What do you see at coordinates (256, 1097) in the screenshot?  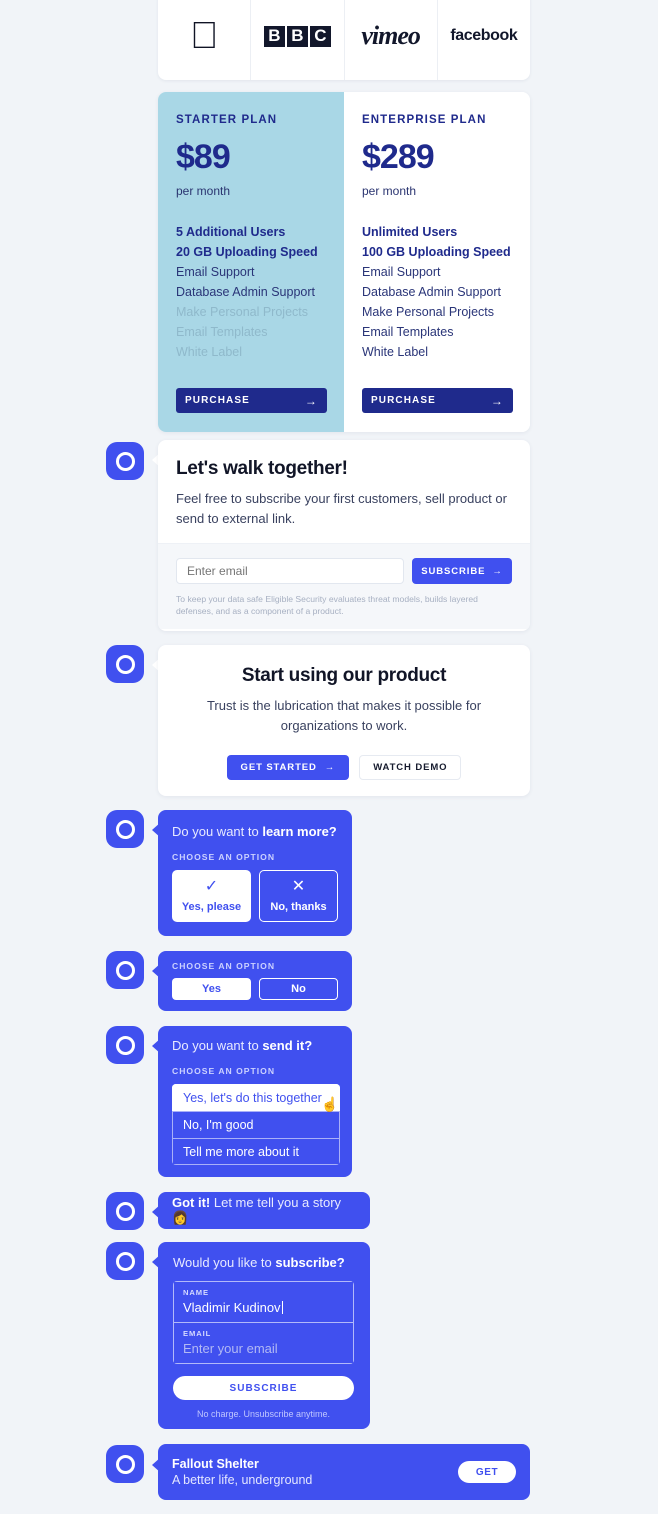 I see `dropdown-option-yes: Yes, let's do this together` at bounding box center [256, 1097].